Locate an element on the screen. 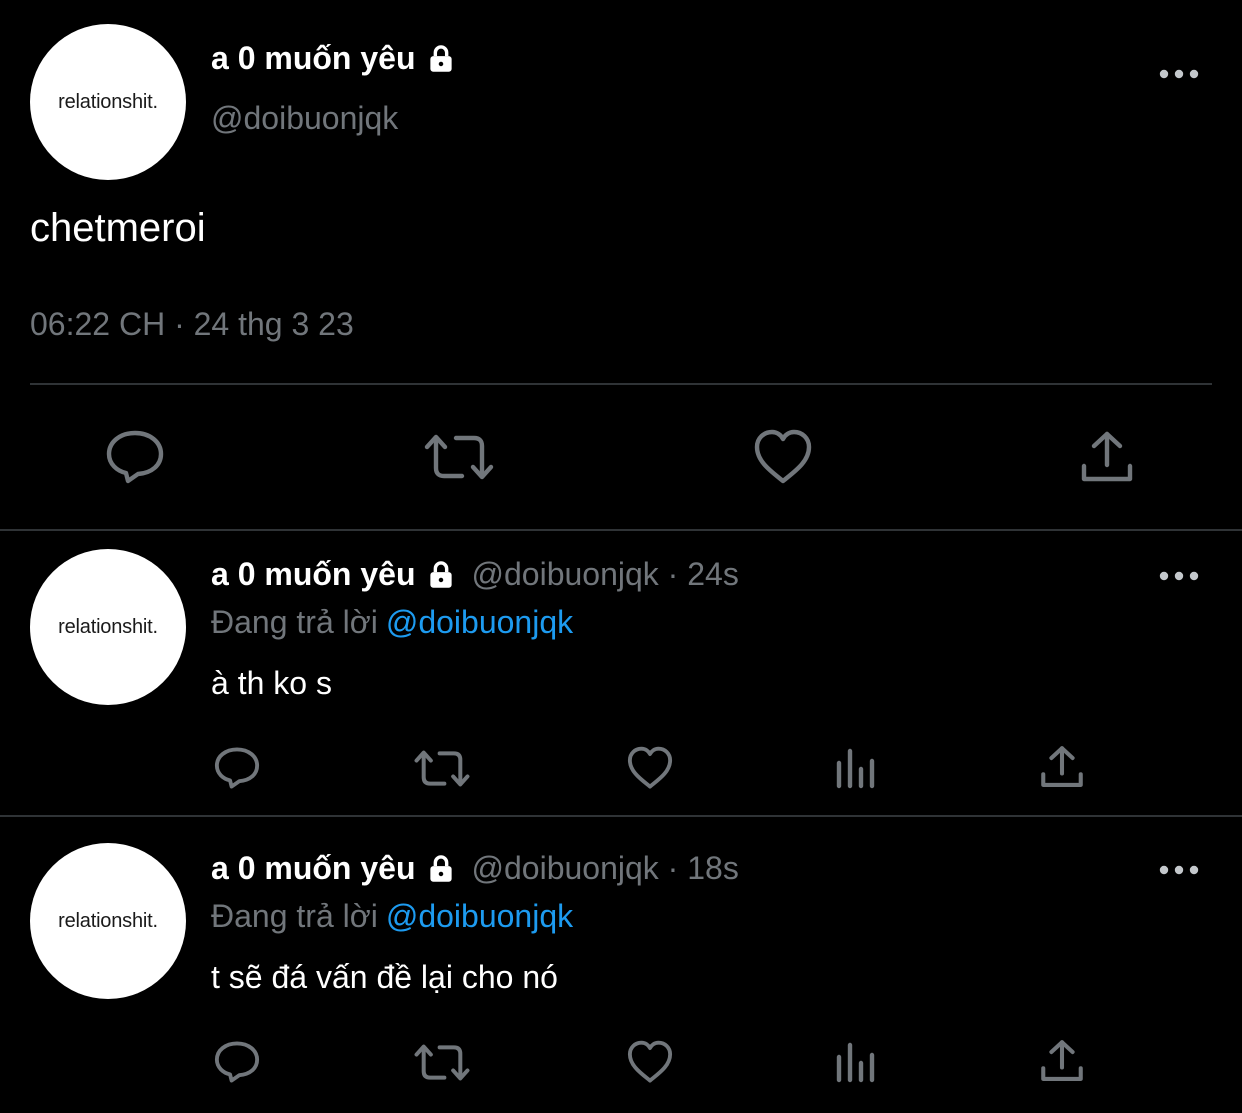 The width and height of the screenshot is (1242, 1113). tweet-text: chetmeroi is located at coordinates (118, 228).